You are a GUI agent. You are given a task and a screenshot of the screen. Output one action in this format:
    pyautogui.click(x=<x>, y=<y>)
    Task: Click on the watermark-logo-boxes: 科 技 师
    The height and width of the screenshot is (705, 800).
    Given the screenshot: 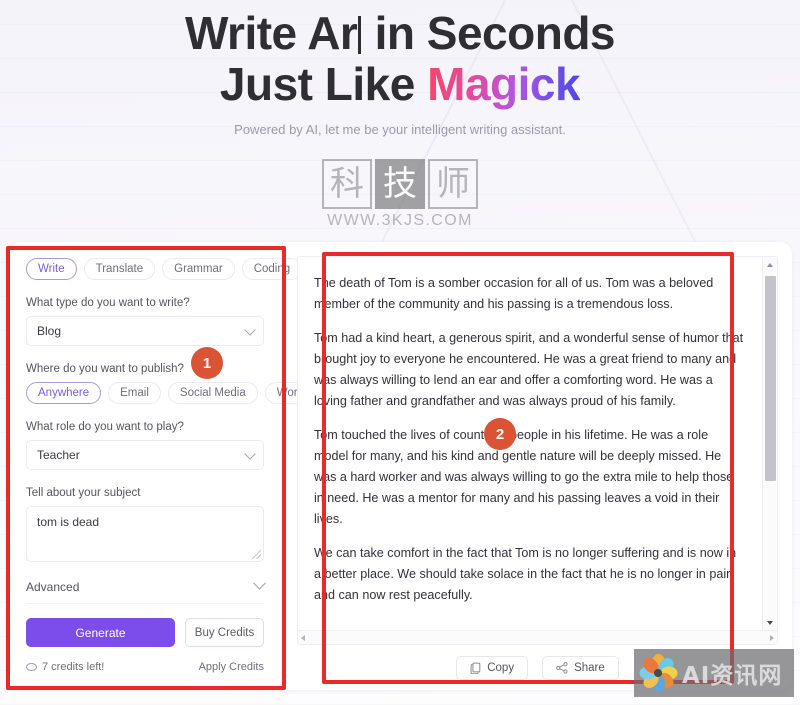 What is the action you would take?
    pyautogui.click(x=400, y=184)
    